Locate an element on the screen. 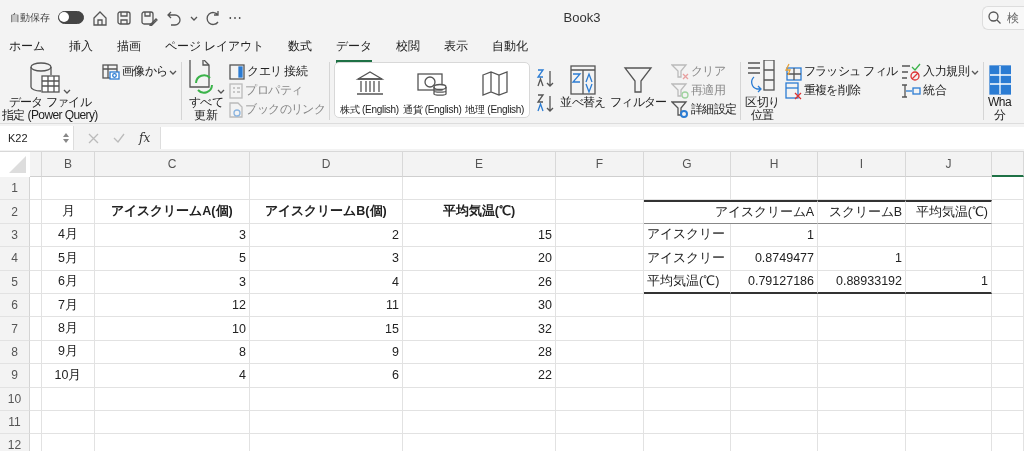 Image resolution: width=1024 pixels, height=451 pixels. insert-function-button: fx is located at coordinates (145, 138).